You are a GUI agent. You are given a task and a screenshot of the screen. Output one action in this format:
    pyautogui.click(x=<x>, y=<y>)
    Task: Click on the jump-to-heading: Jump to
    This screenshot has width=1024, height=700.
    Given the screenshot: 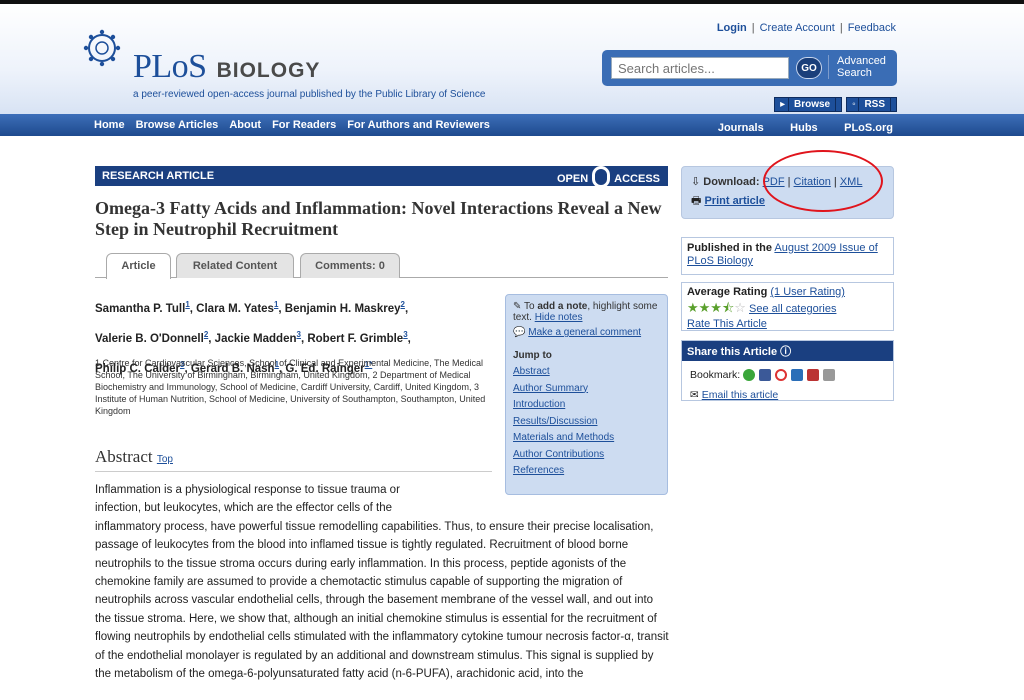 What is the action you would take?
    pyautogui.click(x=532, y=355)
    